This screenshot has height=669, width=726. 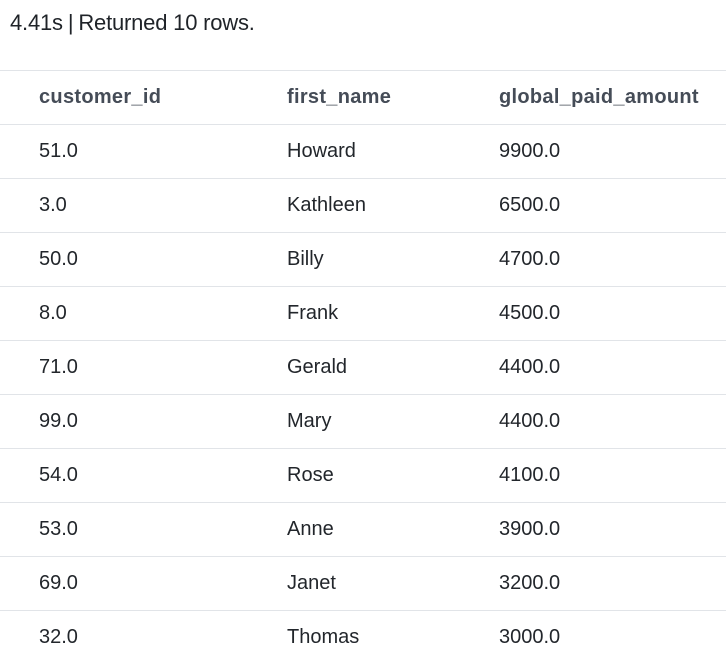 I want to click on cell-customer-id: 8.0, so click(x=53, y=313).